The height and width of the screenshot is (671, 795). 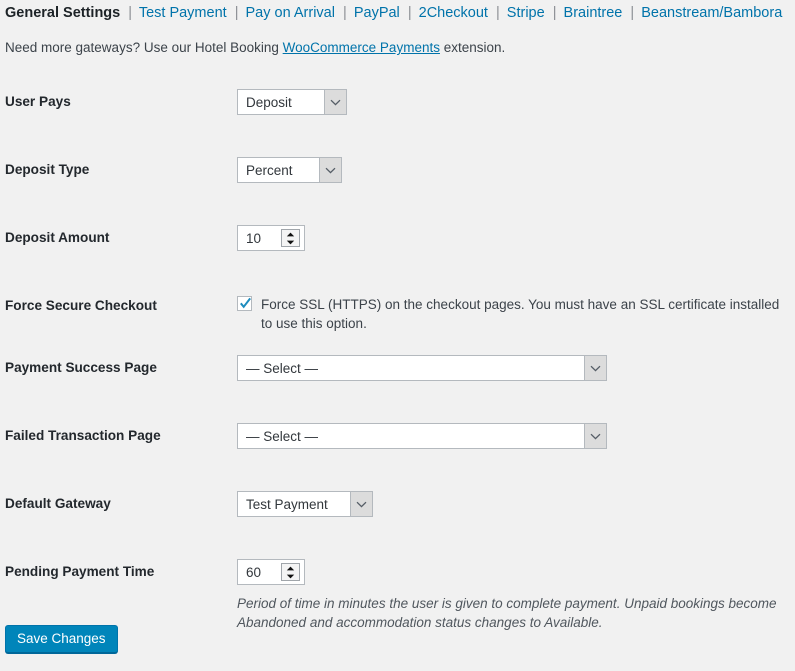 What do you see at coordinates (81, 305) in the screenshot?
I see `label-force-secure-checkout: Force Secure Checkout` at bounding box center [81, 305].